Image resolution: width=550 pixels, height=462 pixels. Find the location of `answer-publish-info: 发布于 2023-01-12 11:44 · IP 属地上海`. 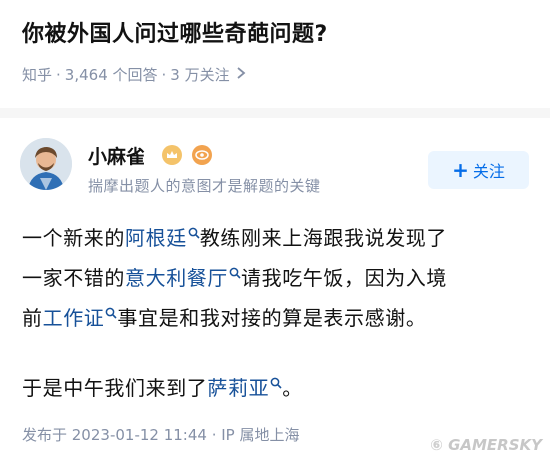

answer-publish-info: 发布于 2023-01-12 11:44 · IP 属地上海 is located at coordinates (161, 435).